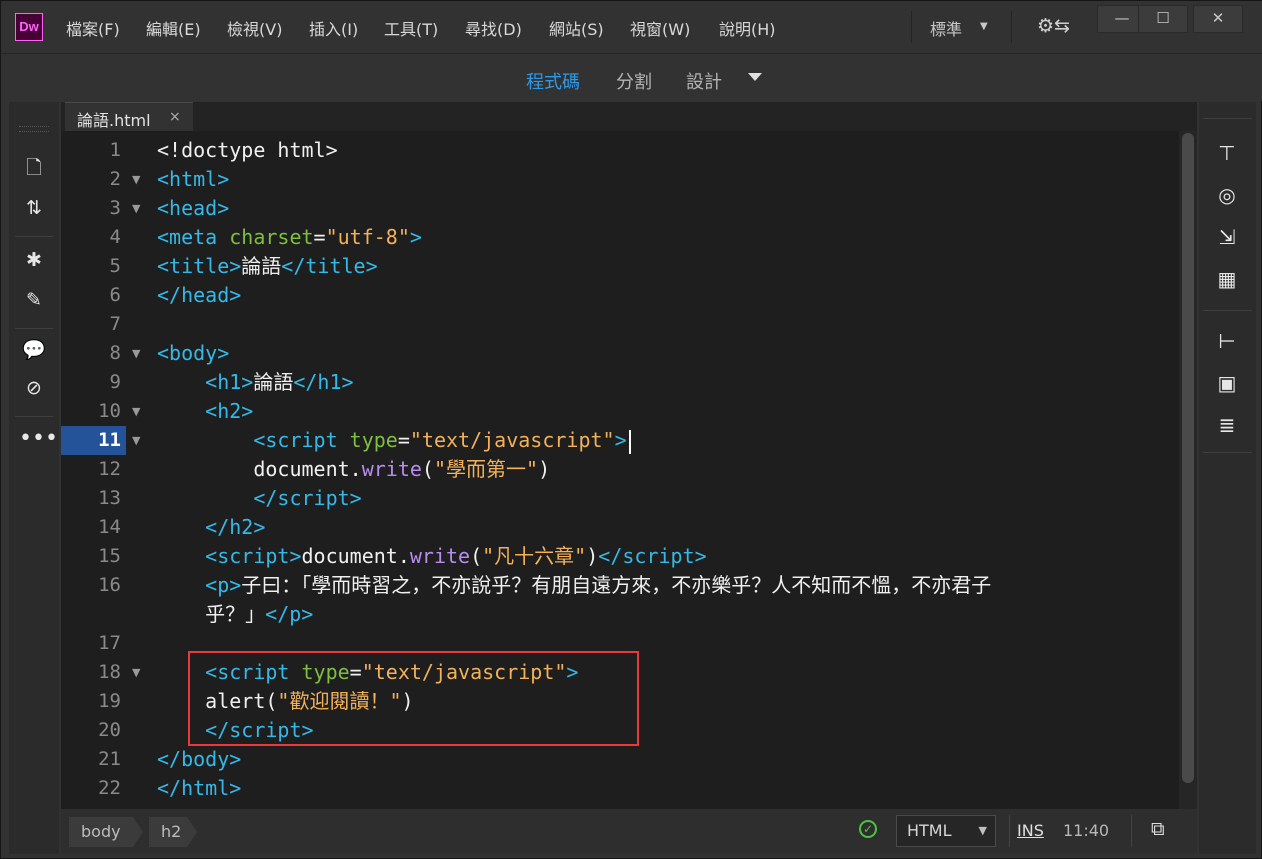  What do you see at coordinates (660, 28) in the screenshot?
I see `menu-window: 視窗(W)` at bounding box center [660, 28].